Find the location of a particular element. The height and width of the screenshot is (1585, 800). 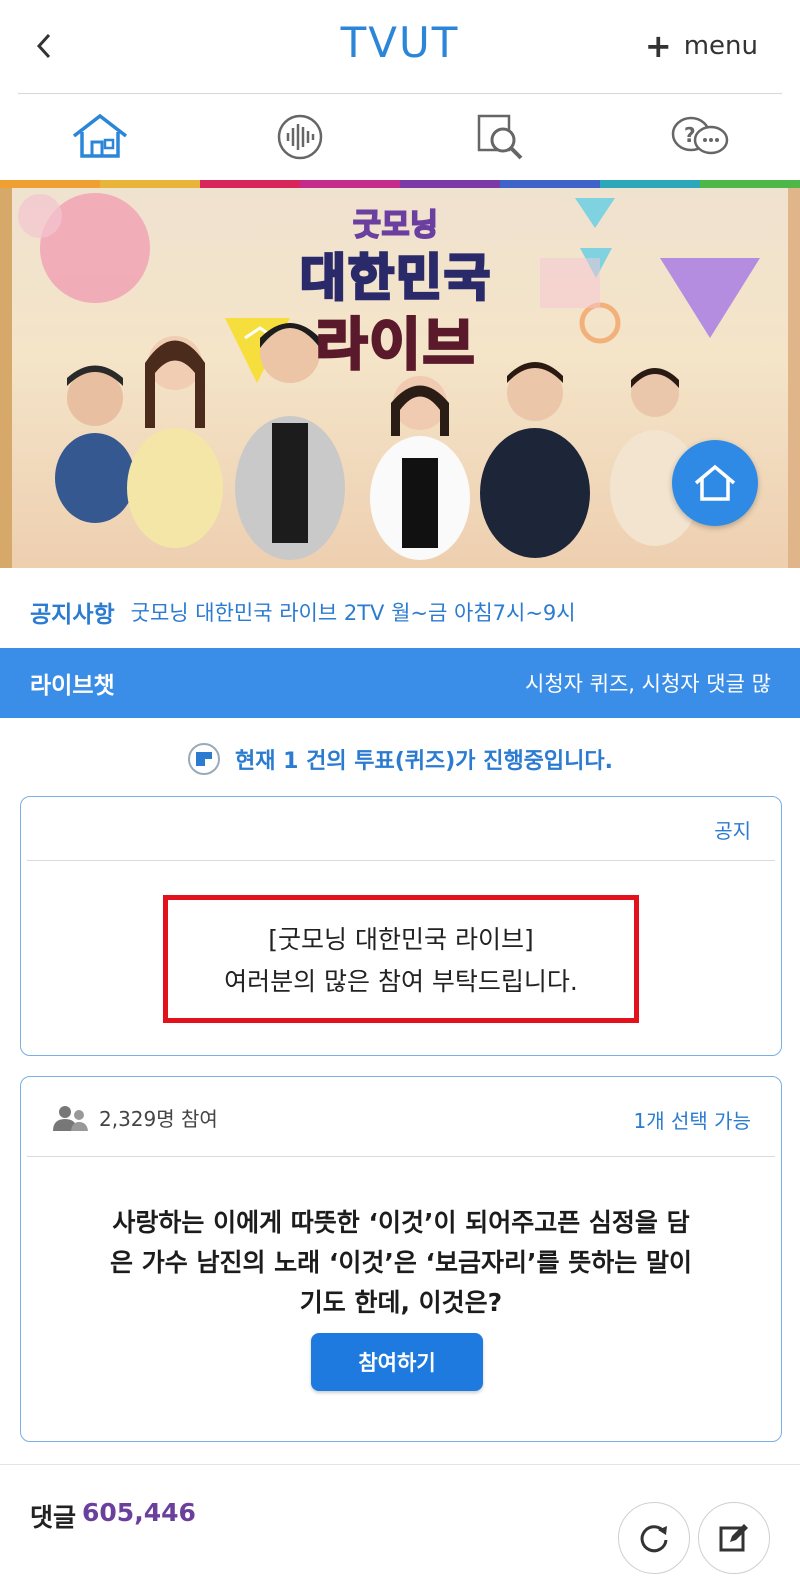

nav-home is located at coordinates (100, 137).